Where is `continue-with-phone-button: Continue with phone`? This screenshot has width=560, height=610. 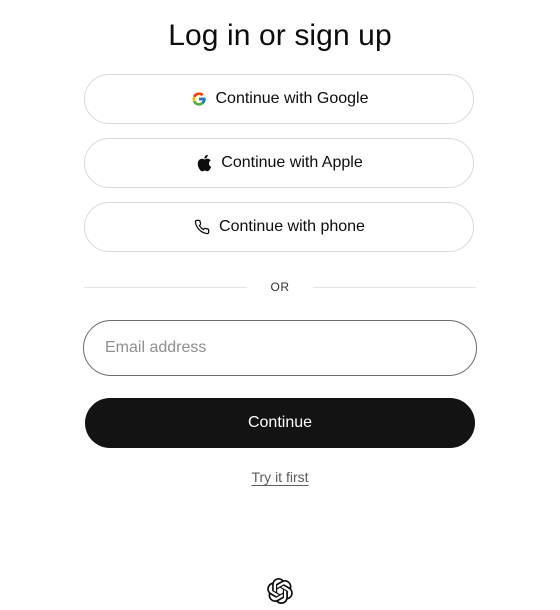 continue-with-phone-button: Continue with phone is located at coordinates (279, 227).